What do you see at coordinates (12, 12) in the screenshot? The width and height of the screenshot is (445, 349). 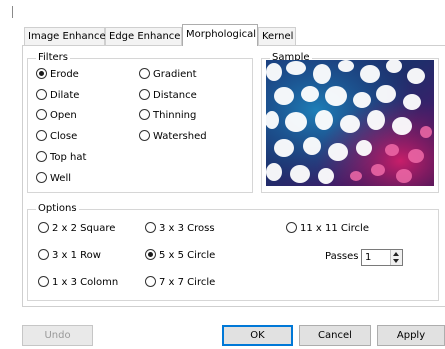 I see `window-edge-tick` at bounding box center [12, 12].